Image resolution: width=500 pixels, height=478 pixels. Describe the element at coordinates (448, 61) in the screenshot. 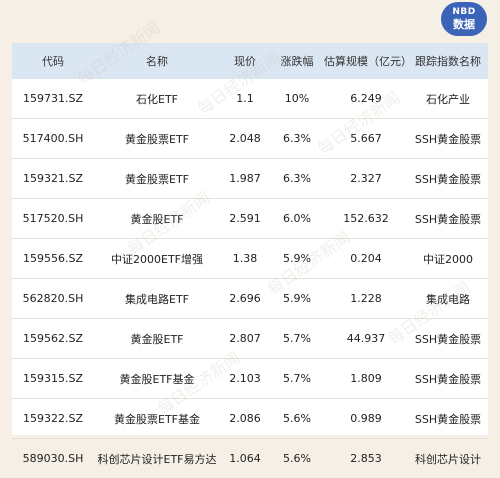

I see `header-index: 跟踪指数名称` at that location.